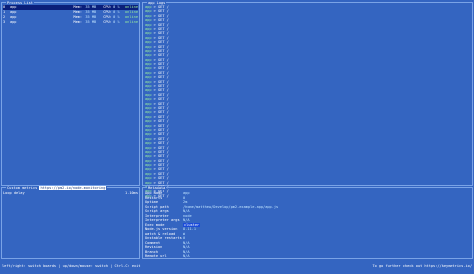 The height and width of the screenshot is (274, 474). I want to click on status-value: online, so click(131, 22).